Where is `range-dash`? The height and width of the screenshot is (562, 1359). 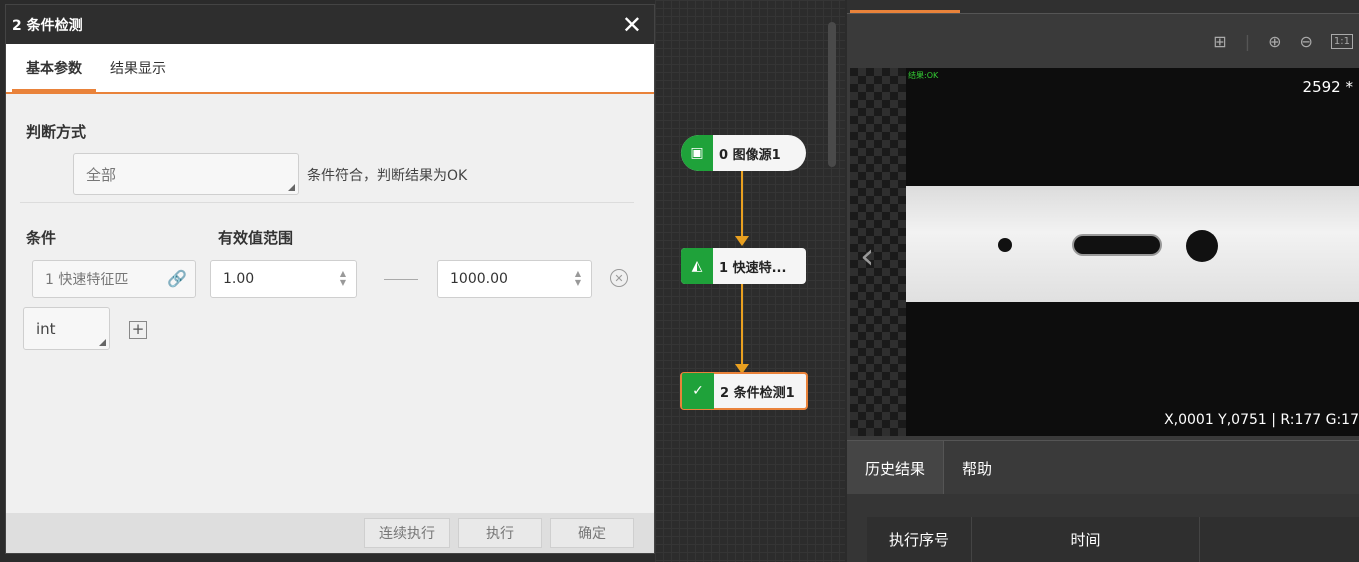 range-dash is located at coordinates (401, 279).